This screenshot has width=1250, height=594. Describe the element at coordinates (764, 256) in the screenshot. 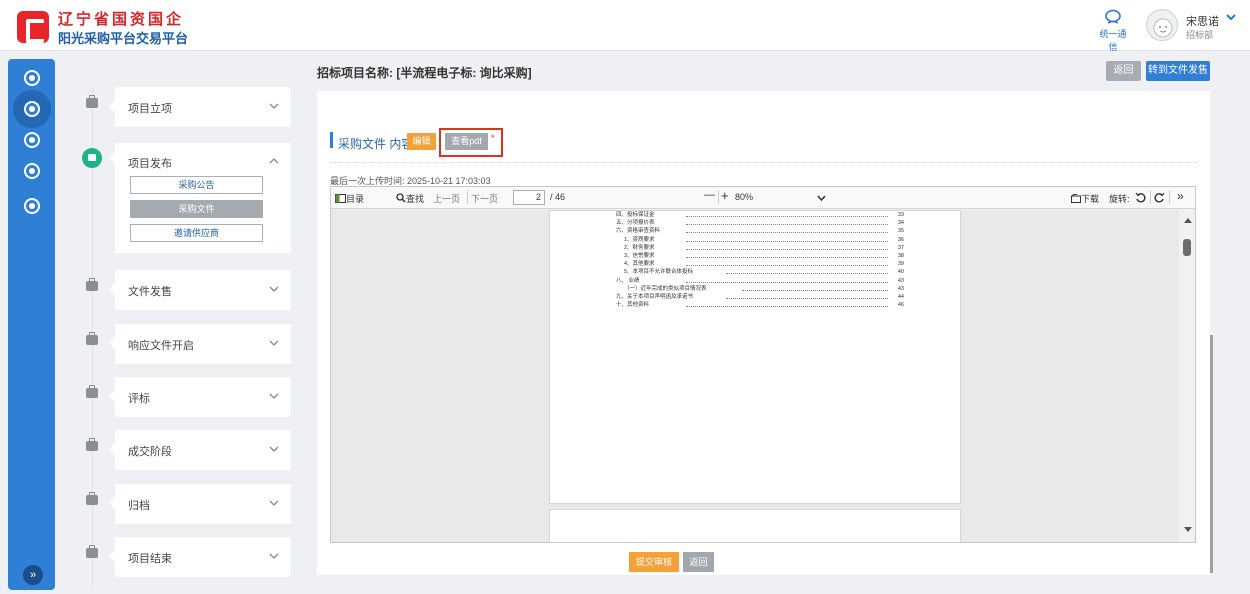

I see `toc-entry: 3、信誉要求 38` at that location.